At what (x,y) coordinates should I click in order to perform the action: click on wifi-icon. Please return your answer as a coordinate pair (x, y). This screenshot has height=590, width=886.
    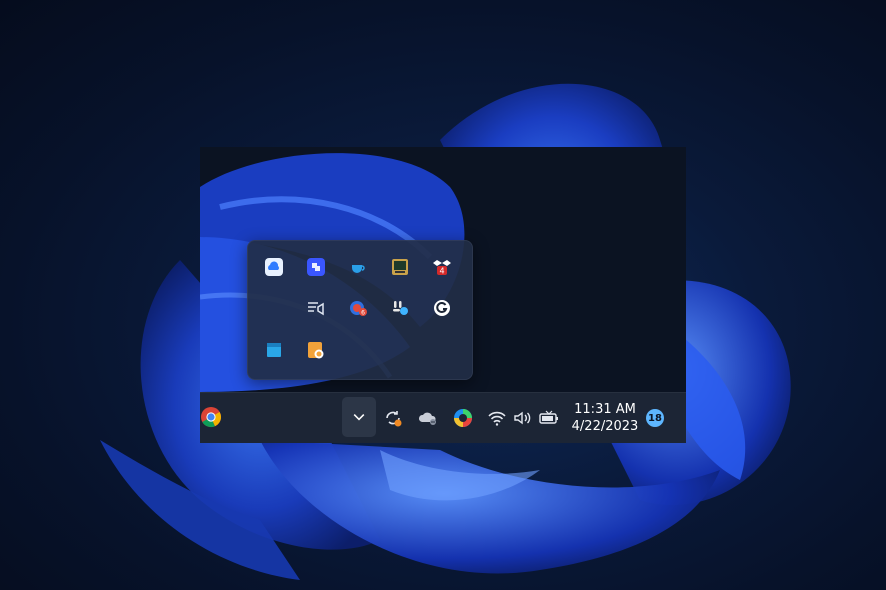
    Looking at the image, I should click on (497, 418).